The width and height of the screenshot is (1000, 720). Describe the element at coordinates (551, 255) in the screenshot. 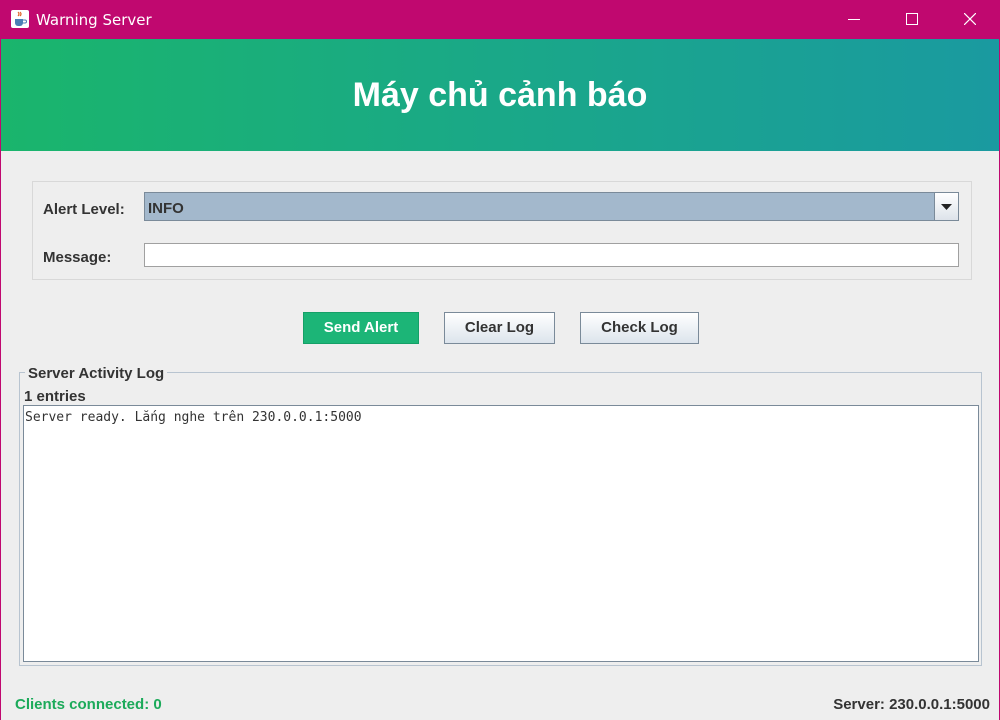

I see `message-input` at that location.